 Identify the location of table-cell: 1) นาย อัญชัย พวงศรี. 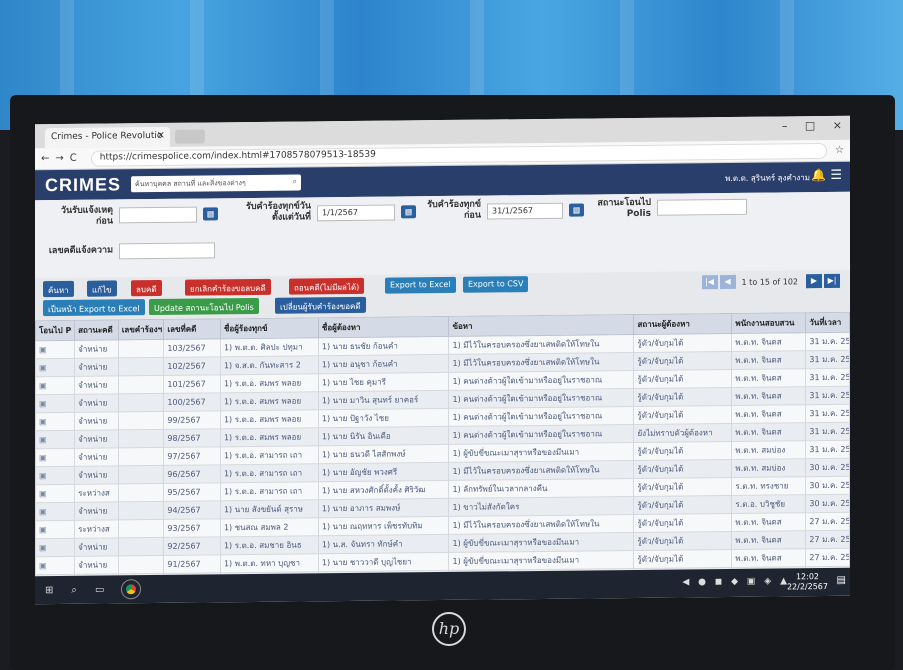
(383, 472).